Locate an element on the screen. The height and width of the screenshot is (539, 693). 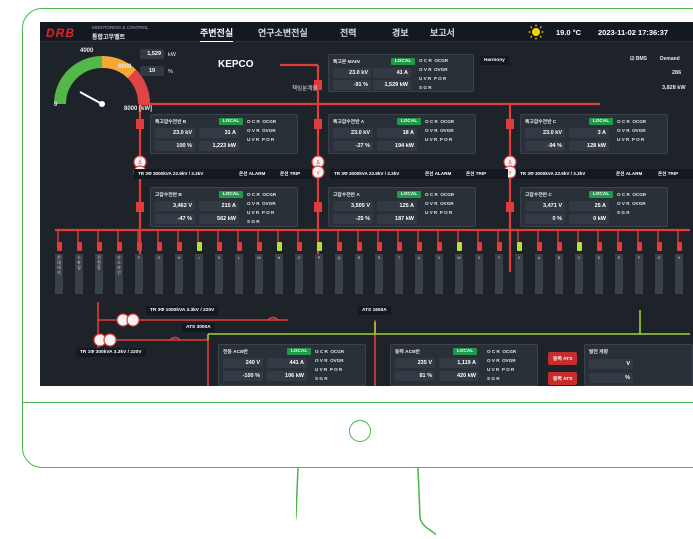
pct-unit: % is located at coordinates (611, 378).